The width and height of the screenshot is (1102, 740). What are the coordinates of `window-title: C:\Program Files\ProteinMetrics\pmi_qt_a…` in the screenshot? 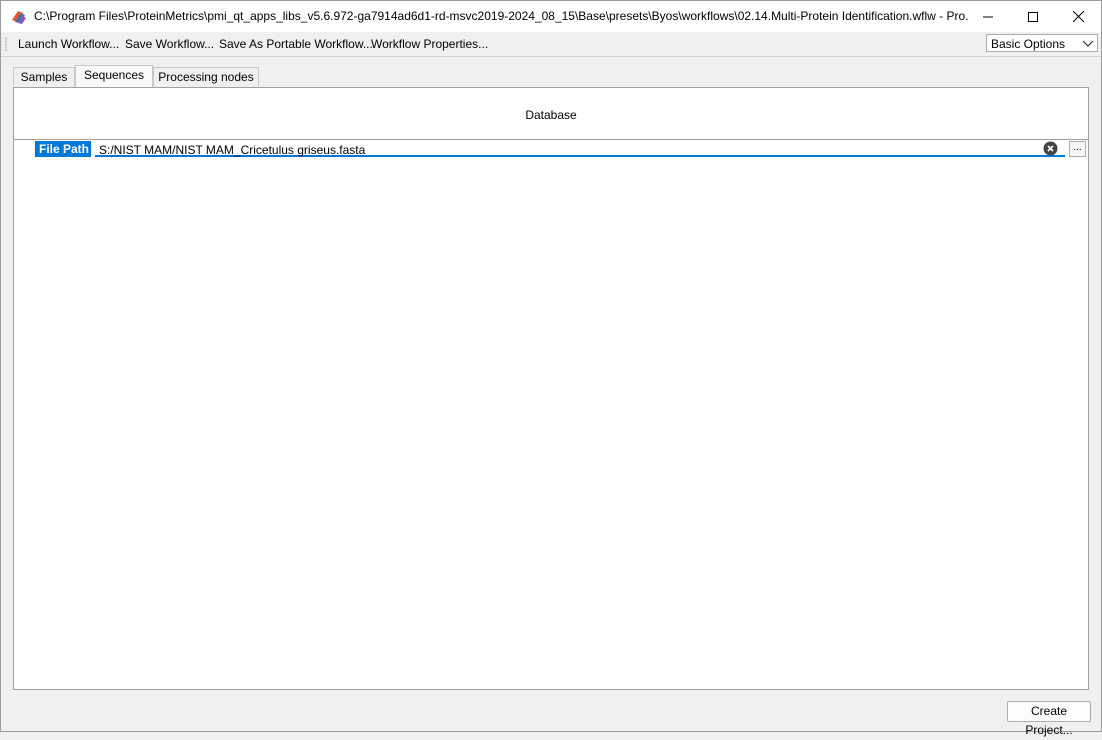 It's located at (501, 16).